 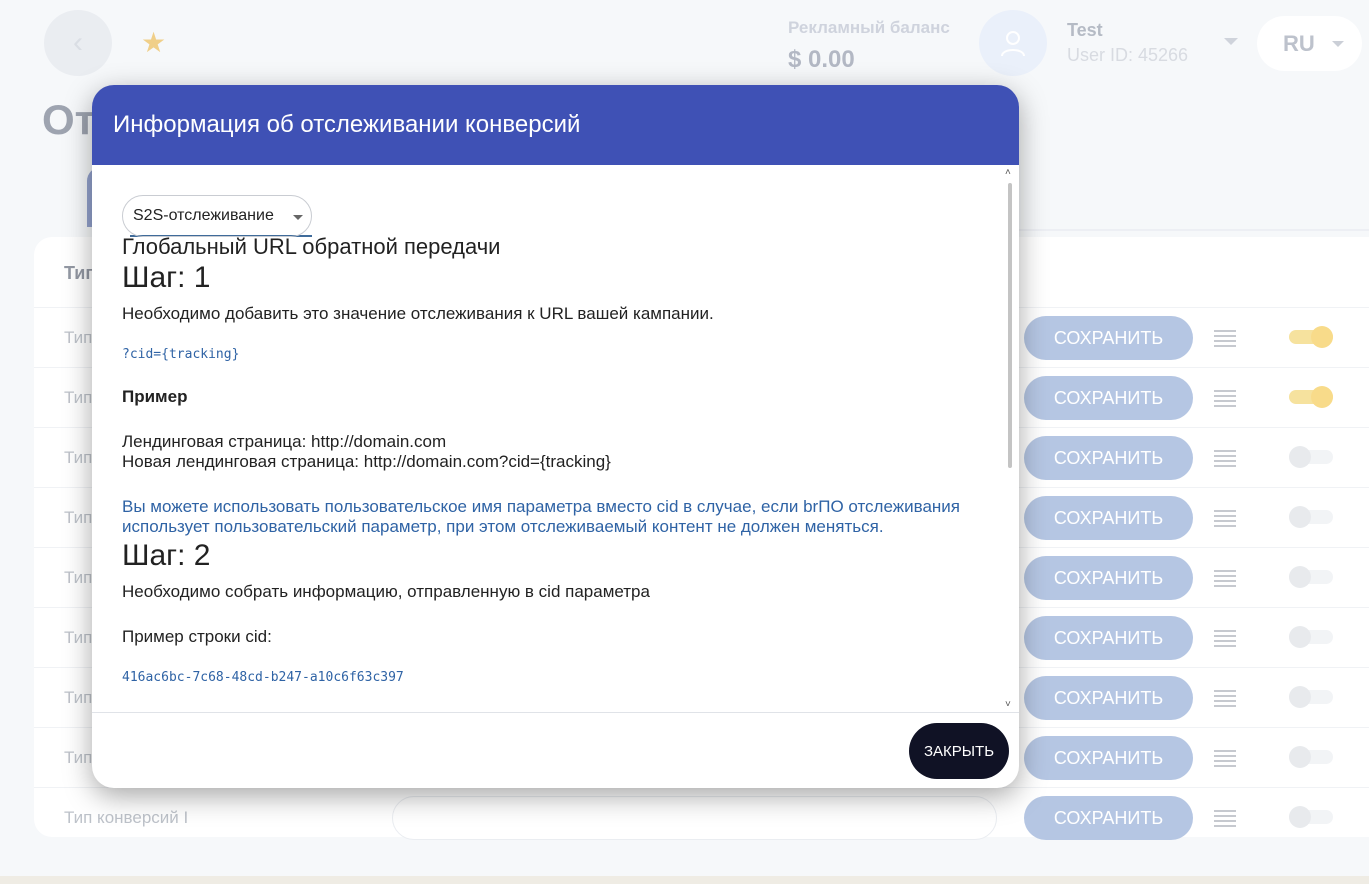 What do you see at coordinates (203, 215) in the screenshot?
I see `tracking-type-value: S2S-отслеживание` at bounding box center [203, 215].